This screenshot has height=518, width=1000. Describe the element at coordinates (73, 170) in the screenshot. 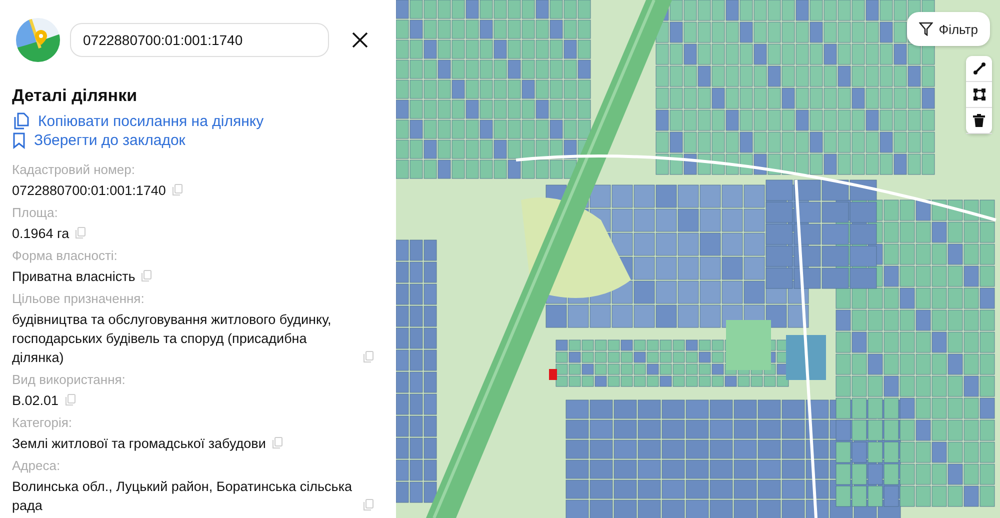

I see `field-label: Кадастровий номер:` at that location.